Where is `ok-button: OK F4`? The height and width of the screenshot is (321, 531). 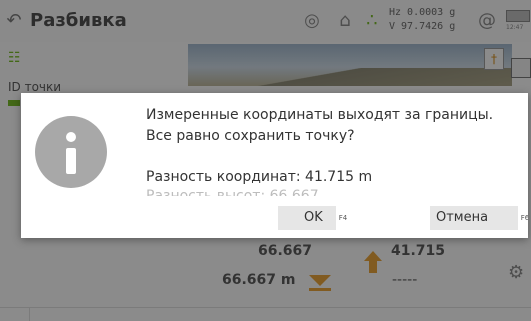
ok-button: OK F4 is located at coordinates (314, 218).